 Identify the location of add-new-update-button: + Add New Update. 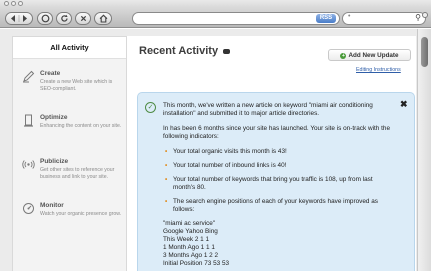
(369, 55).